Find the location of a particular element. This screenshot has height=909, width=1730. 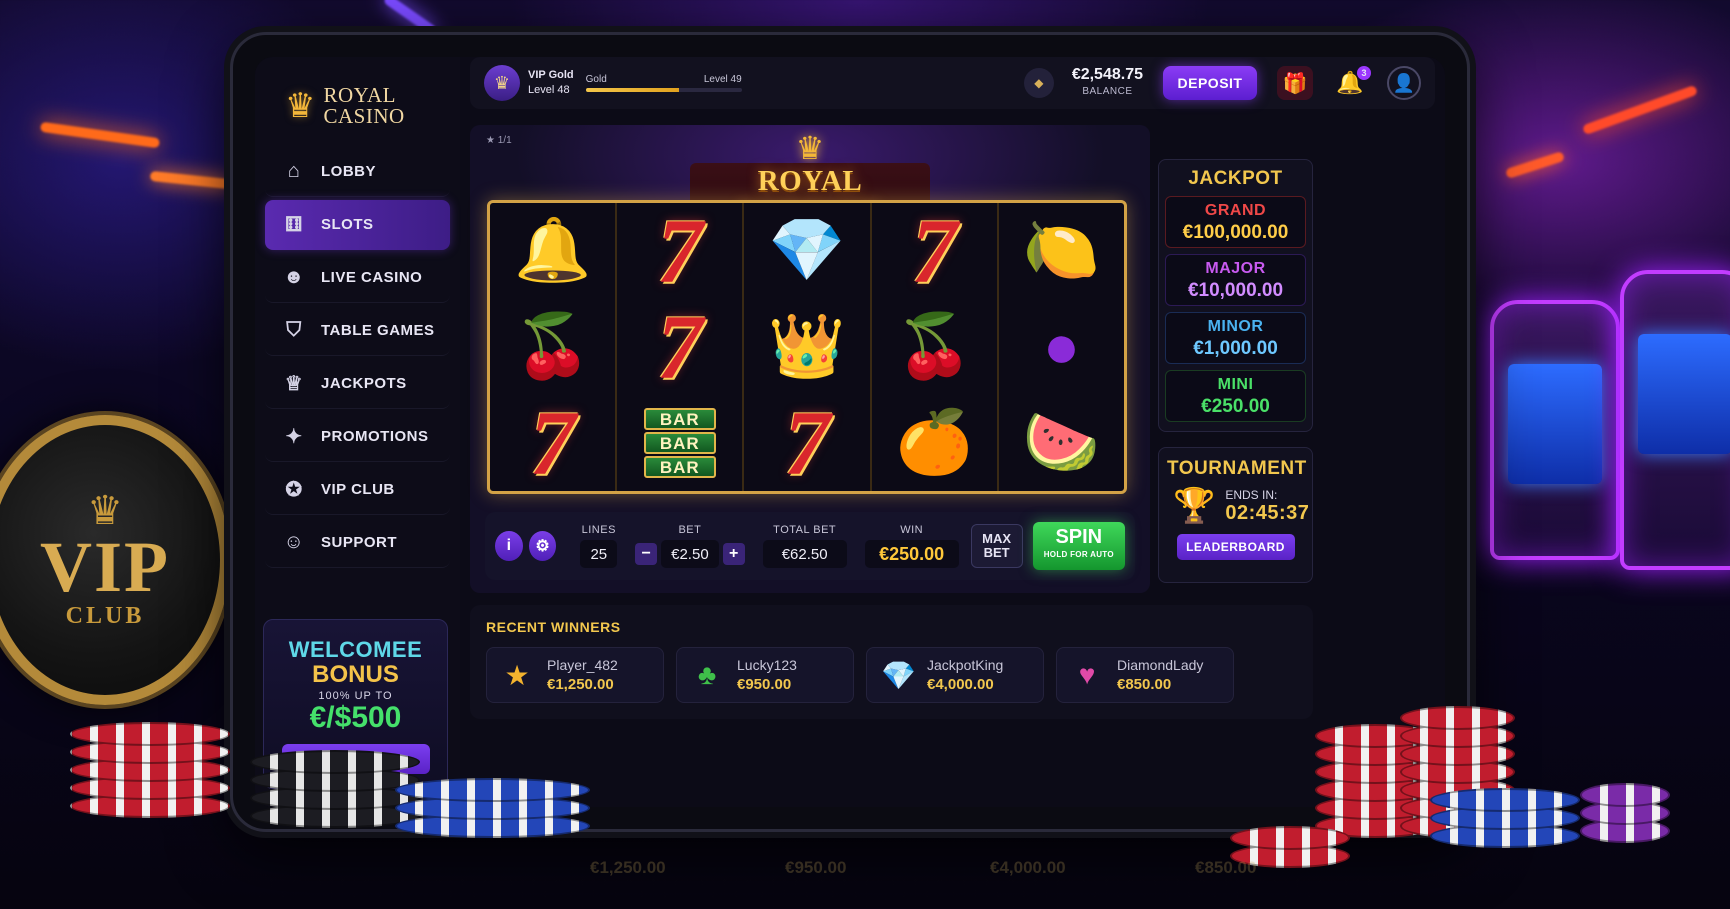

winner-card: ♥ DiamondLady €850.00 is located at coordinates (1145, 675).